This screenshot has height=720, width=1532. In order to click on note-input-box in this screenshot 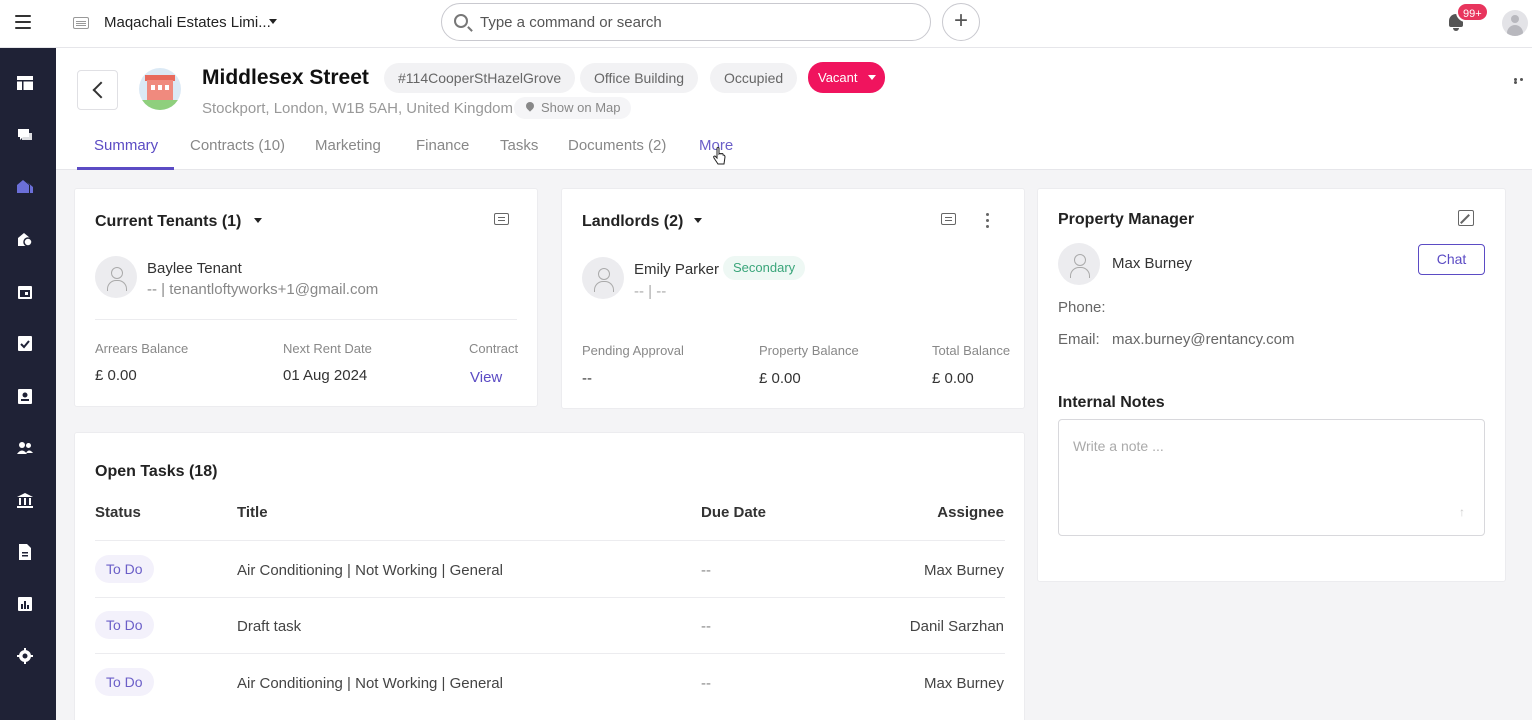, I will do `click(1271, 477)`.